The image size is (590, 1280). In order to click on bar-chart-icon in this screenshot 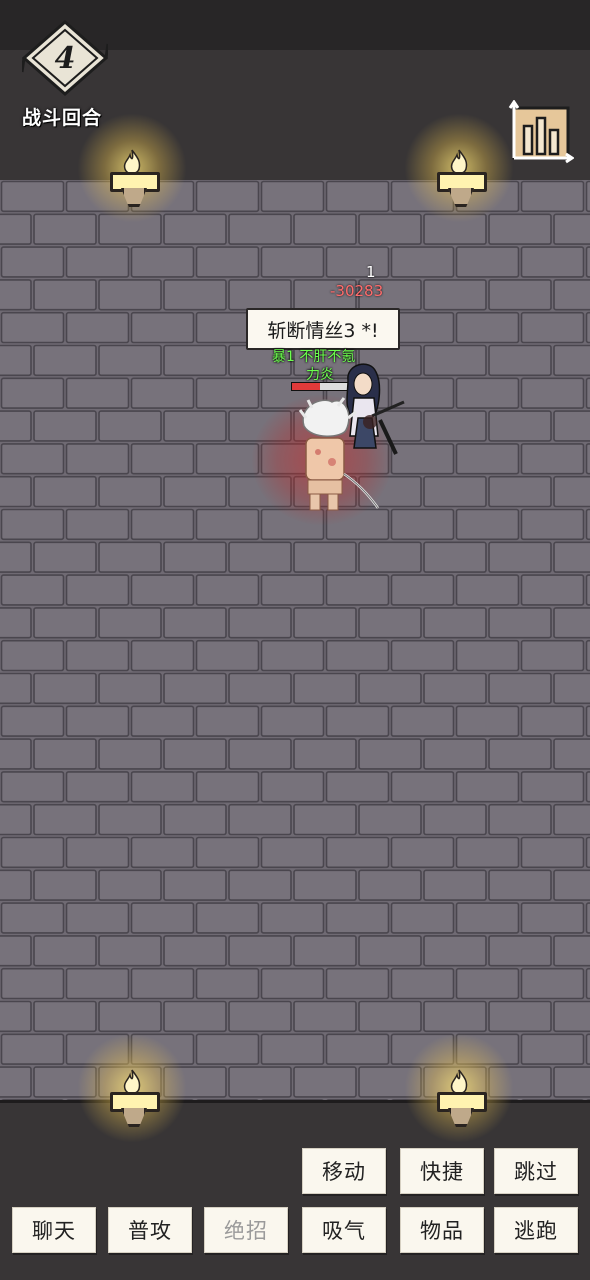, I will do `click(541, 133)`.